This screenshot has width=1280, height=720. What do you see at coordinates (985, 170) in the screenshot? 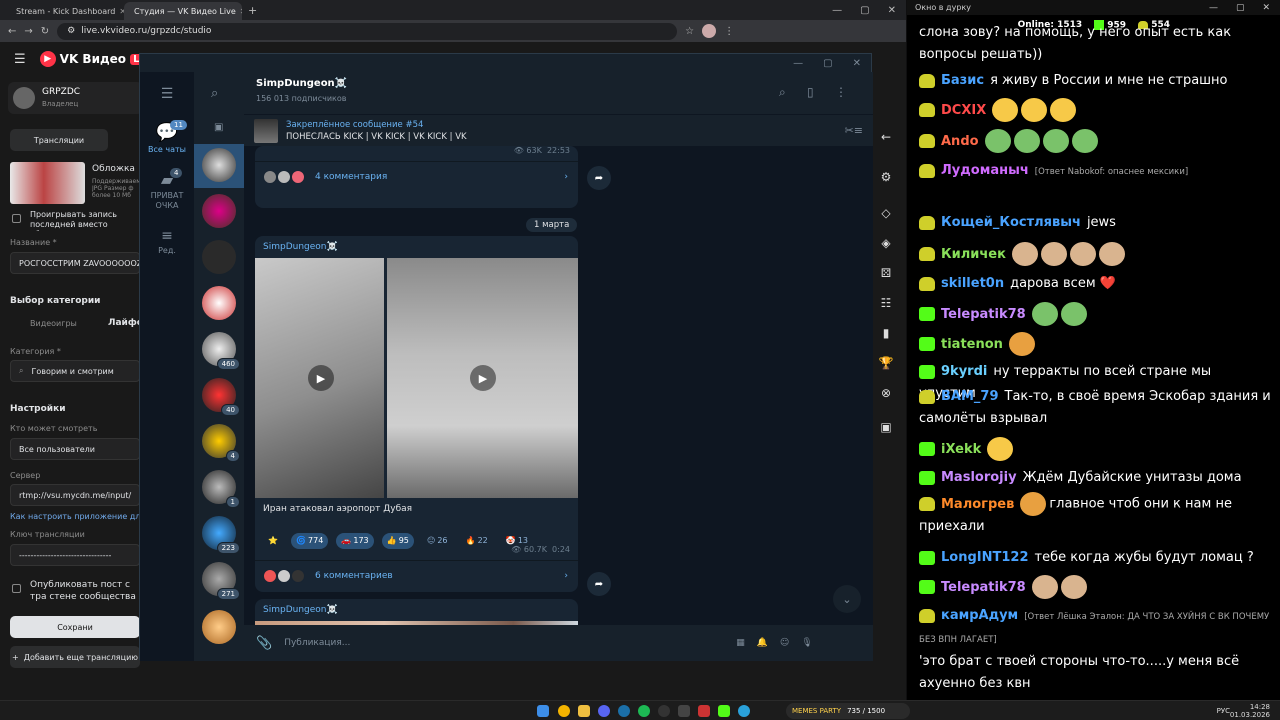
I see `chat-username: Лудоманыч` at bounding box center [985, 170].